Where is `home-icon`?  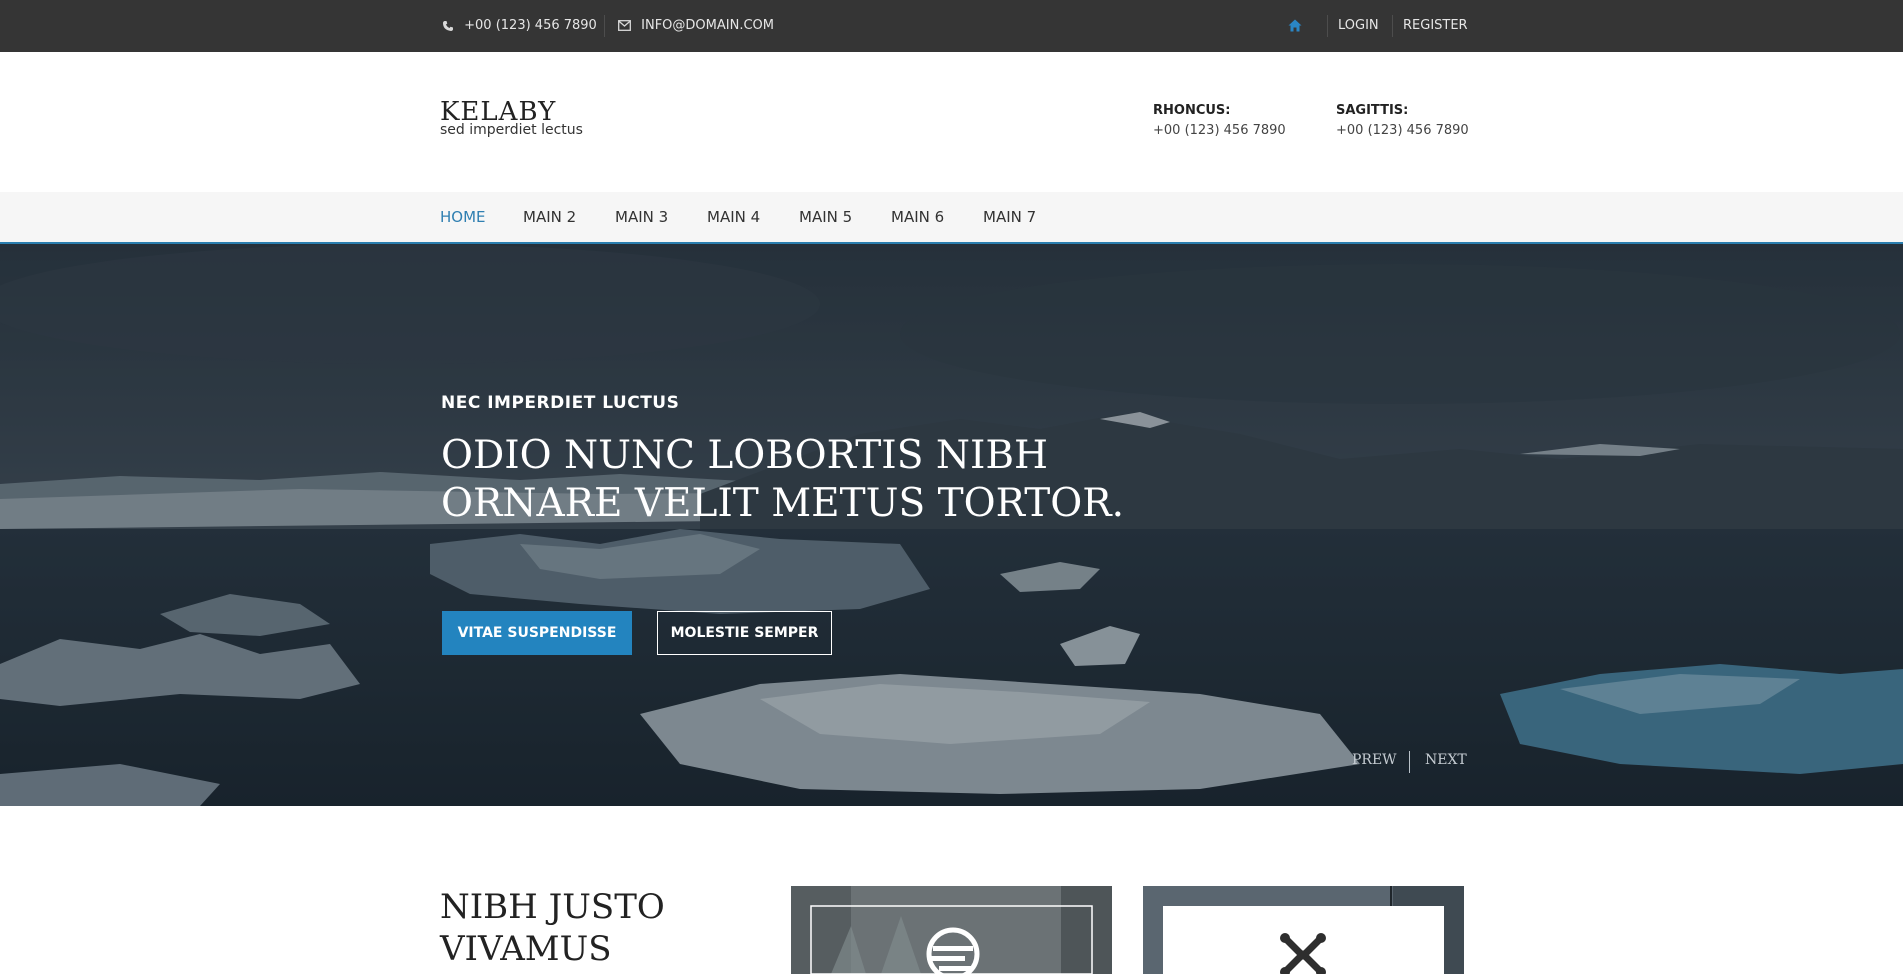 home-icon is located at coordinates (1295, 25).